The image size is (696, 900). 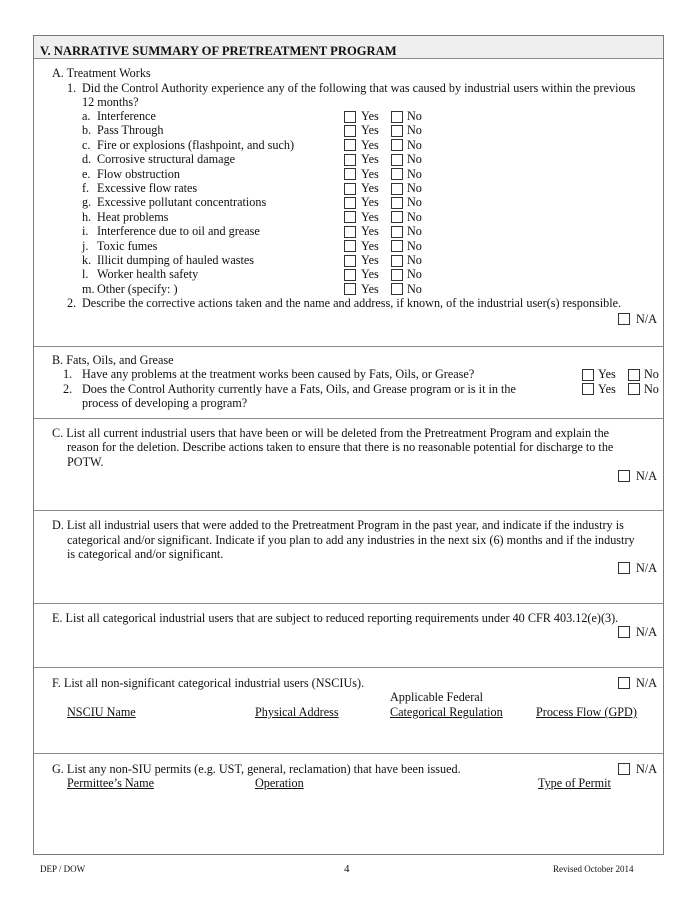 What do you see at coordinates (86, 188) in the screenshot?
I see `item-letter: f.` at bounding box center [86, 188].